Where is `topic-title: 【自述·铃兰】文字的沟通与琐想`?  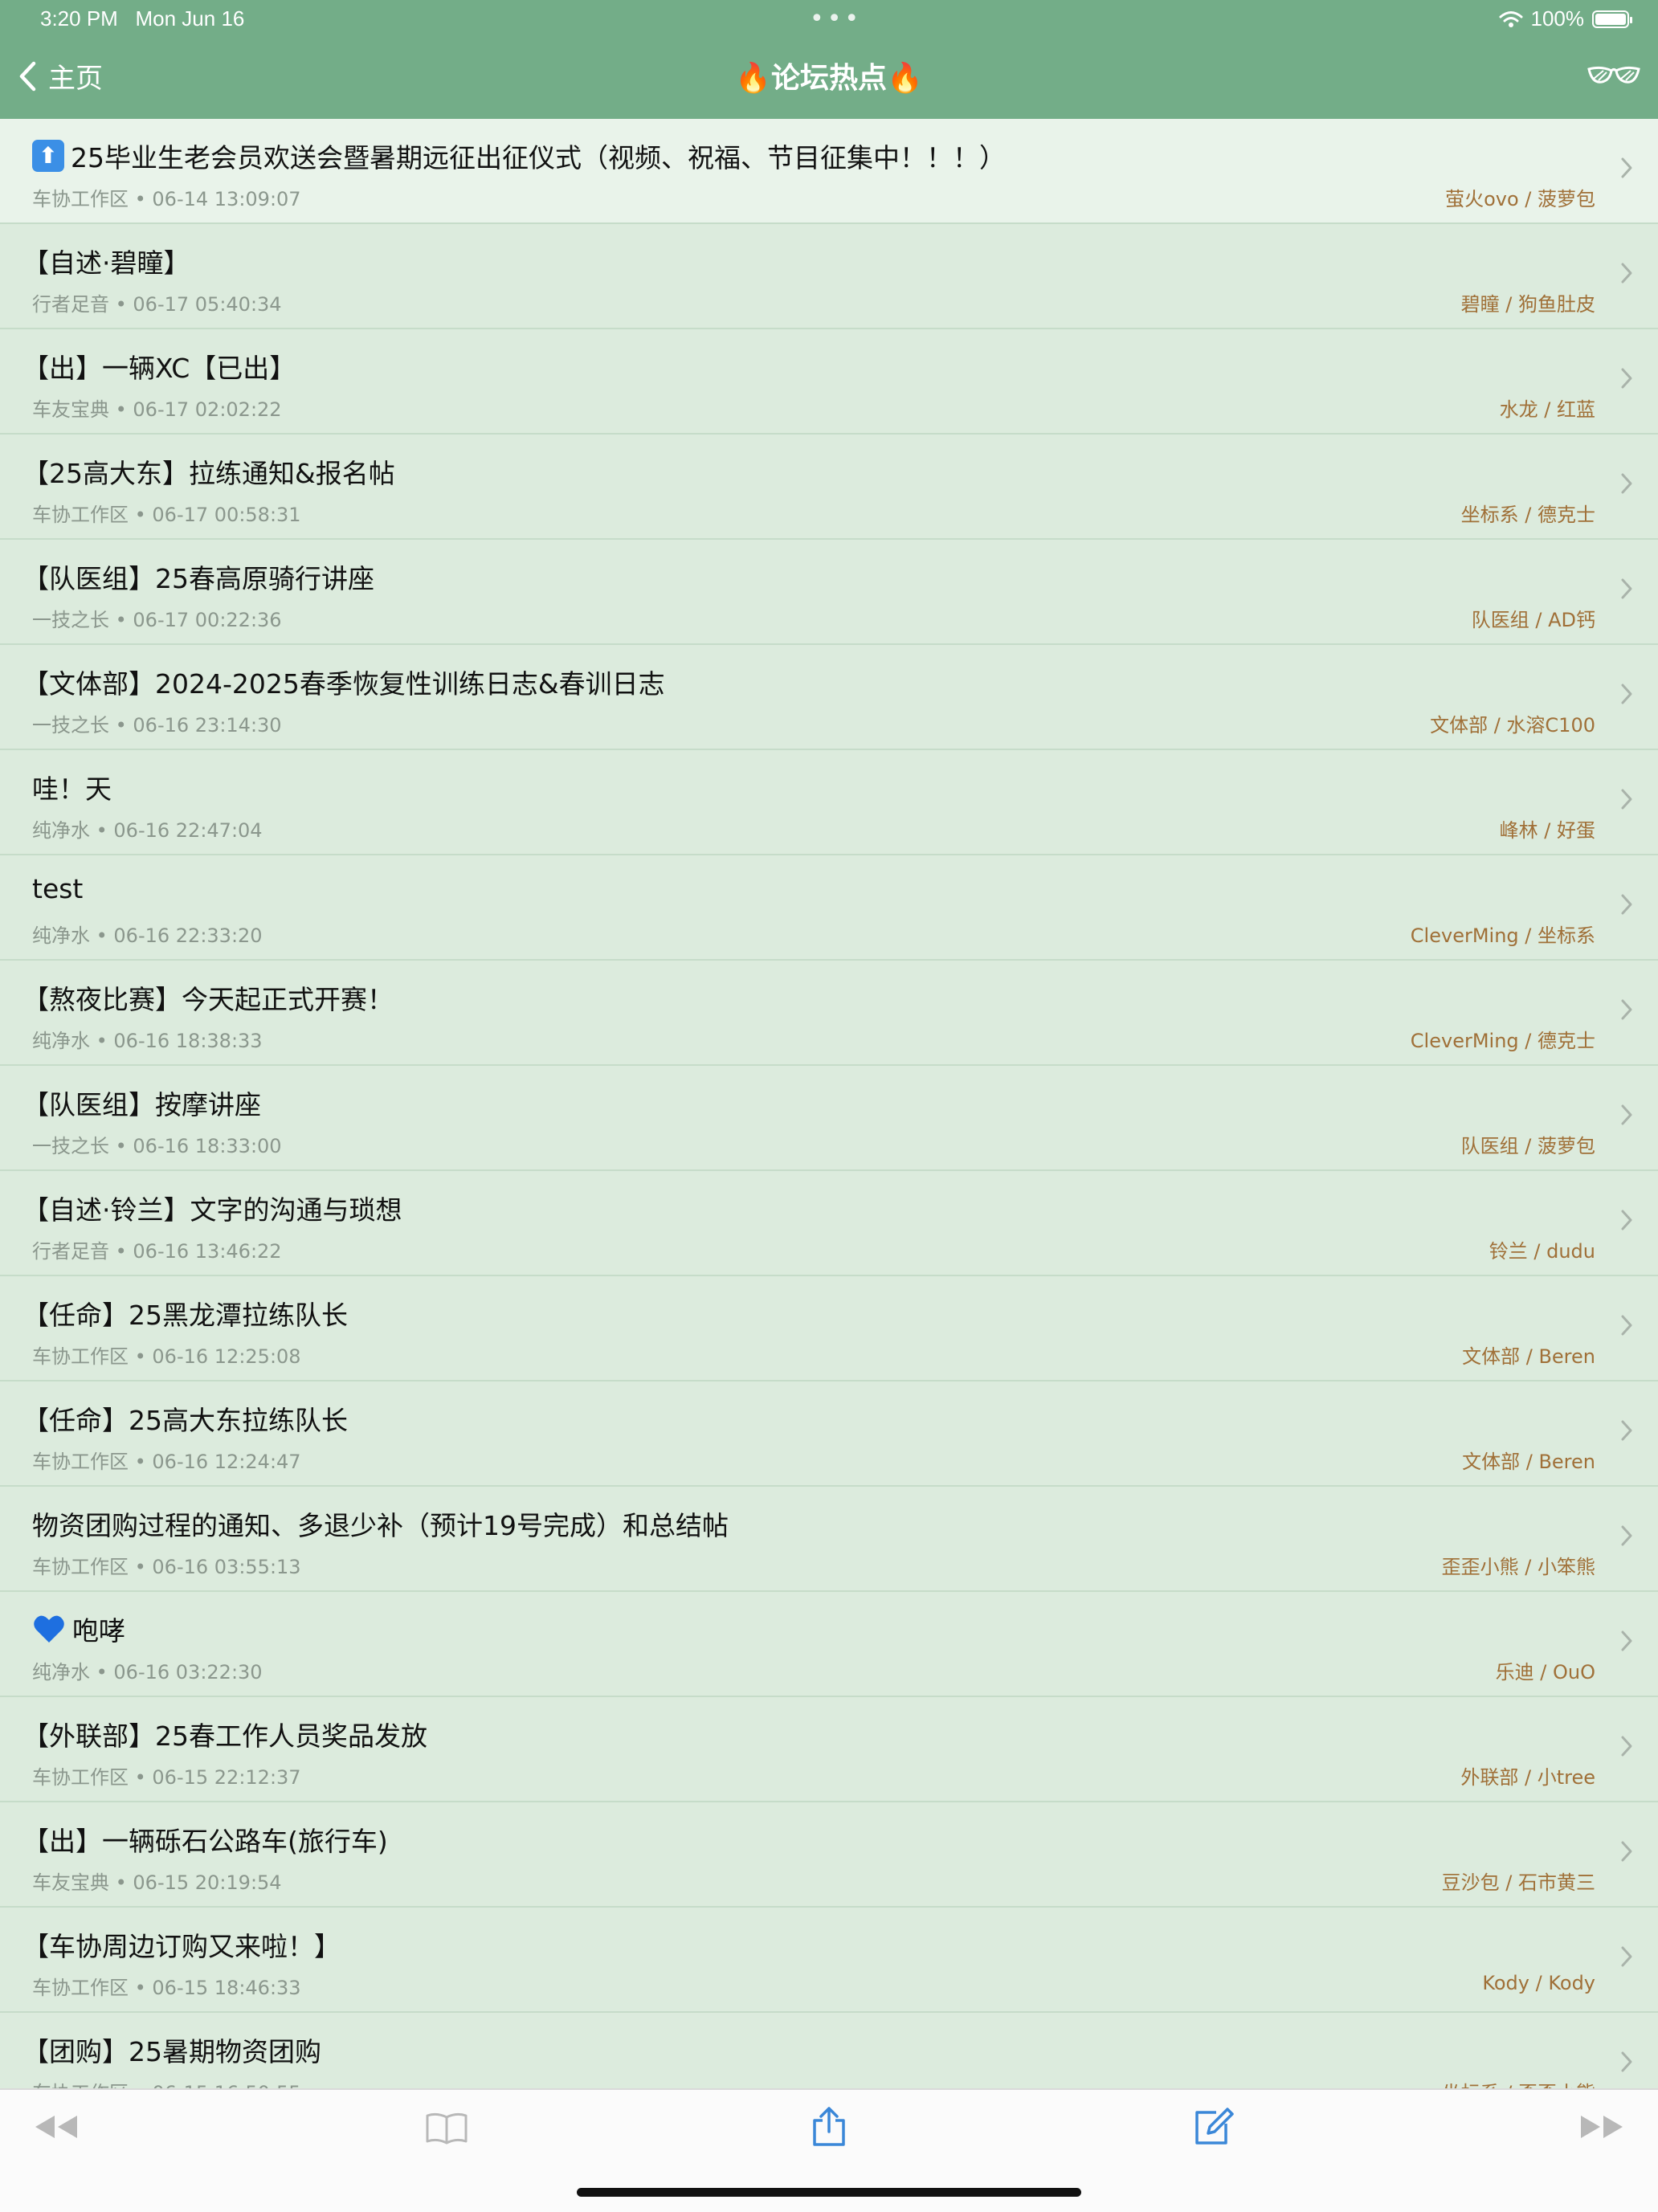
topic-title: 【自述·铃兰】文字的沟通与琐想 is located at coordinates (212, 1208).